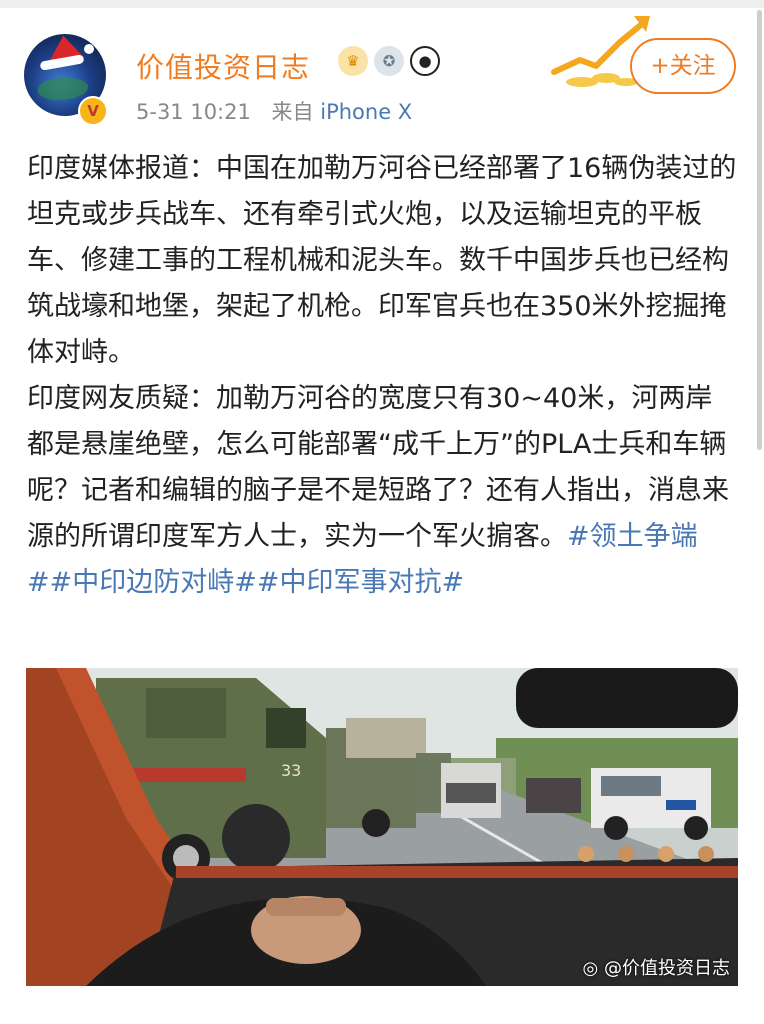 The width and height of the screenshot is (764, 1024). I want to click on scrollbar, so click(759, 230).